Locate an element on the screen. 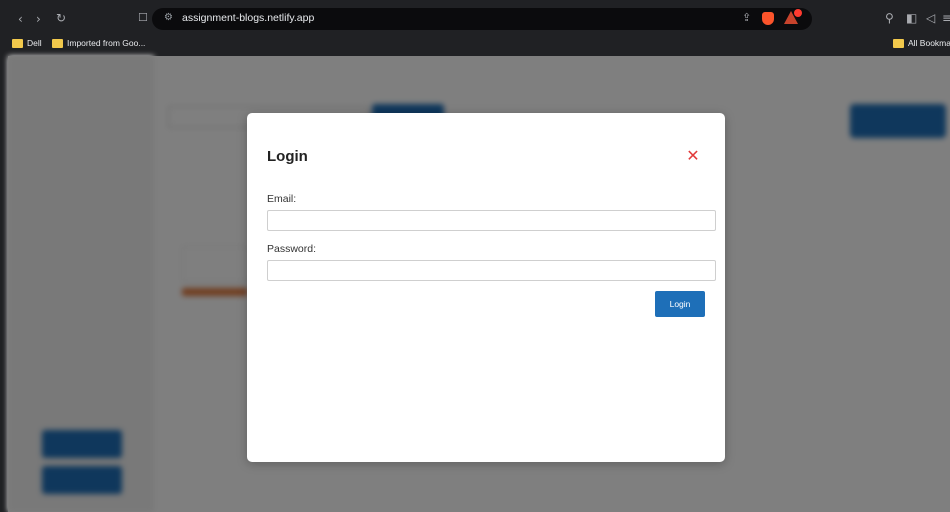 The image size is (950, 512). bookmark-icon: ☐ is located at coordinates (143, 18).